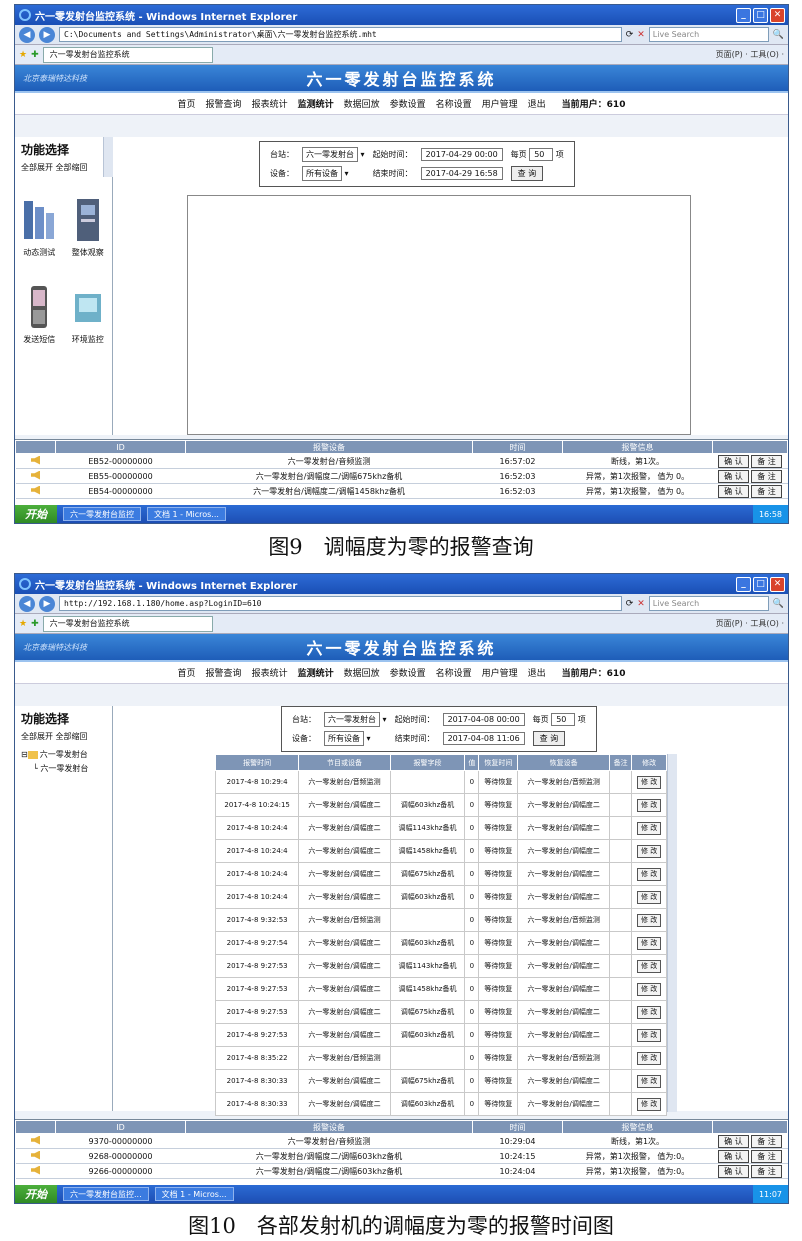 The height and width of the screenshot is (1241, 802). What do you see at coordinates (187, 672) in the screenshot?
I see `menu-home: 首页` at bounding box center [187, 672].